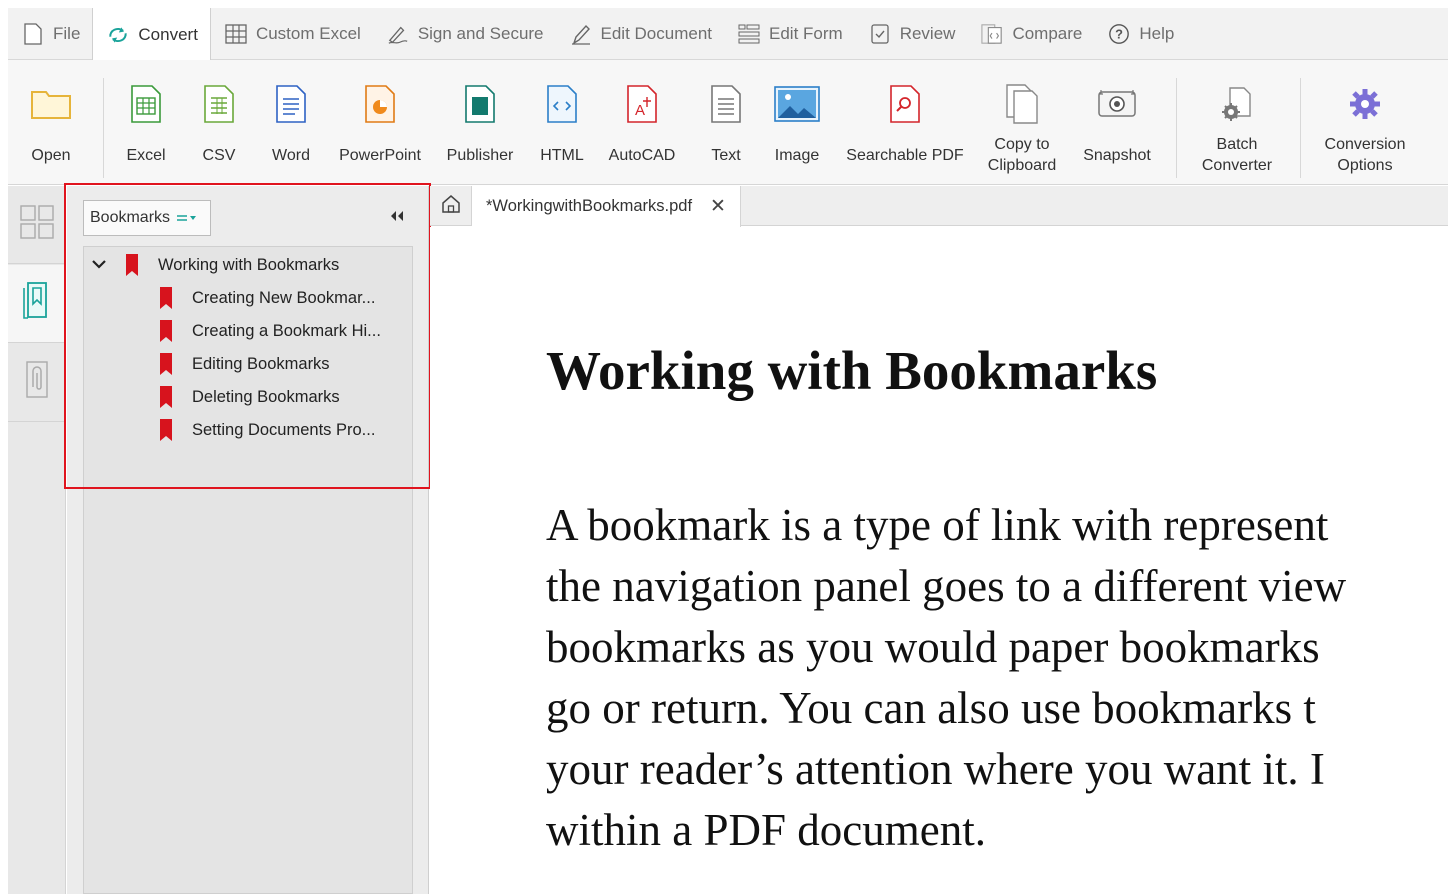 This screenshot has height=894, width=1448. I want to click on double-chevron-left-icon, so click(397, 218).